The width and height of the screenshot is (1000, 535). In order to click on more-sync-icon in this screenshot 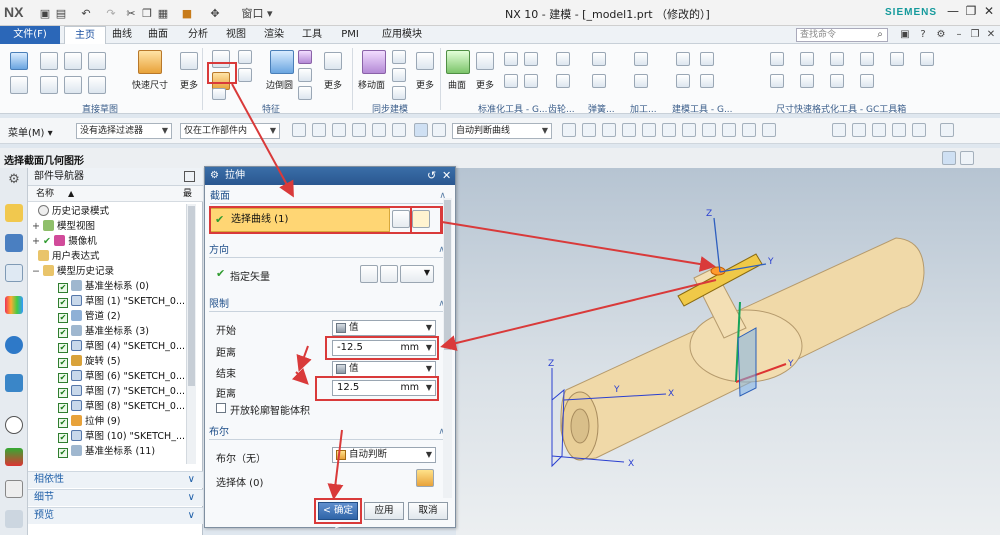, I will do `click(425, 61)`.